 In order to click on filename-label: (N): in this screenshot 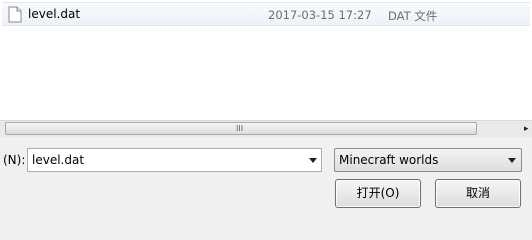, I will do `click(14, 160)`.